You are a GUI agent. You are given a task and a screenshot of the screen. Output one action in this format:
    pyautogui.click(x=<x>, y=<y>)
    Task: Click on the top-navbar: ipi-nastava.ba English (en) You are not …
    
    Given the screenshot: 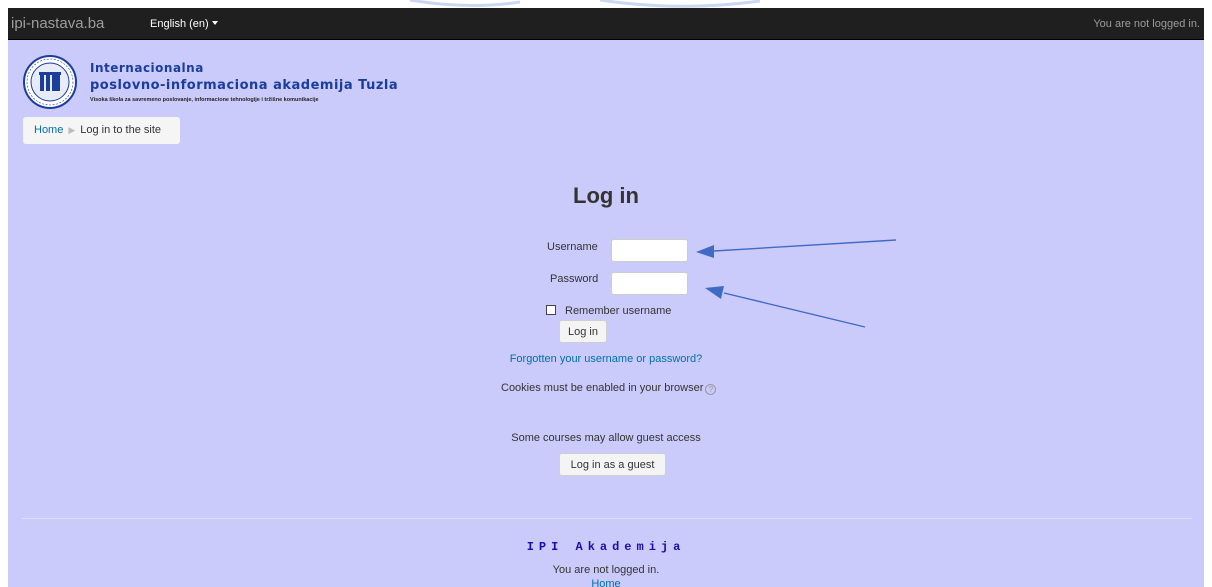 What is the action you would take?
    pyautogui.click(x=606, y=24)
    